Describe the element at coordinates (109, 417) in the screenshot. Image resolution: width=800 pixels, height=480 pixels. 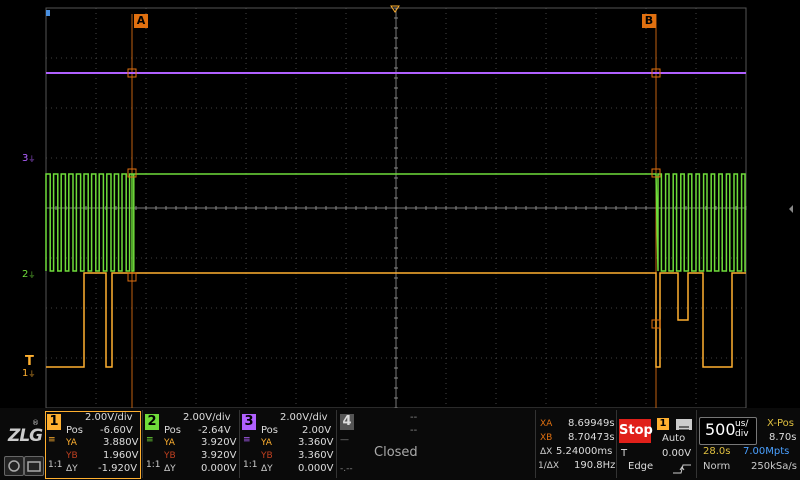
I see `ch1-vdiv: 2.00V/div` at that location.